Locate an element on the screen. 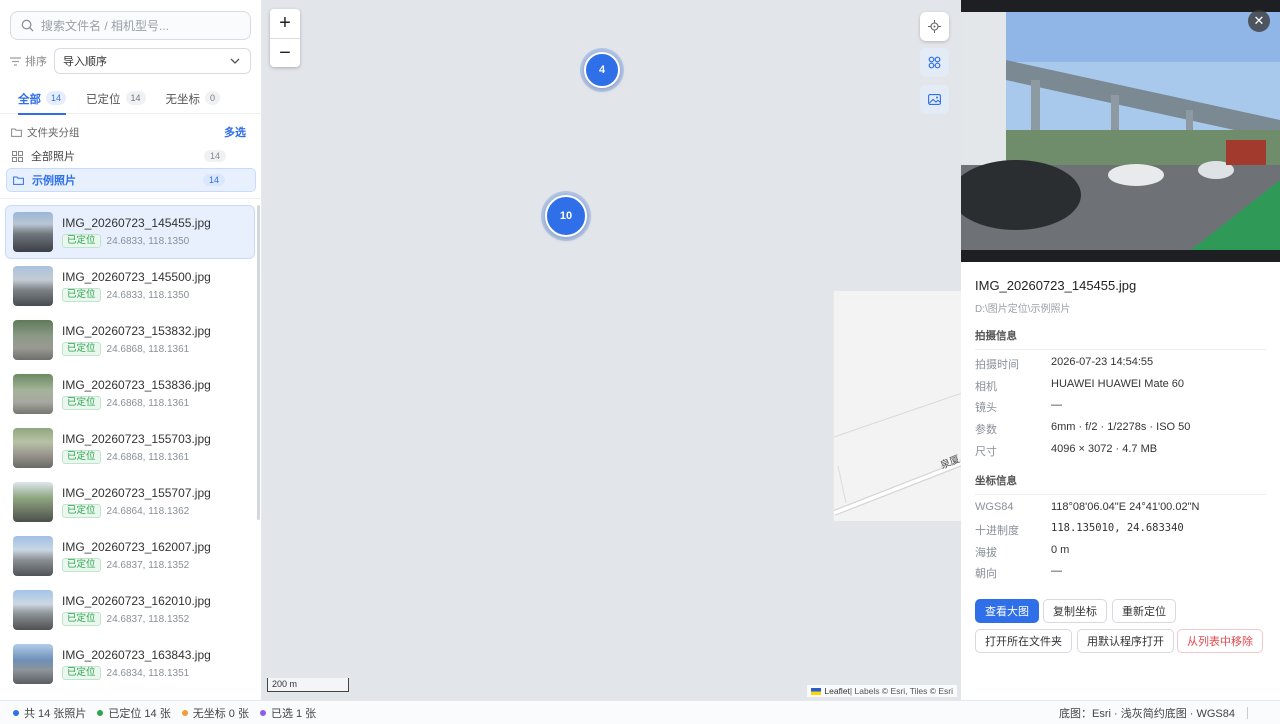 Image resolution: width=1280 pixels, height=724 pixels. sort-label-text: 排序 is located at coordinates (36, 62).